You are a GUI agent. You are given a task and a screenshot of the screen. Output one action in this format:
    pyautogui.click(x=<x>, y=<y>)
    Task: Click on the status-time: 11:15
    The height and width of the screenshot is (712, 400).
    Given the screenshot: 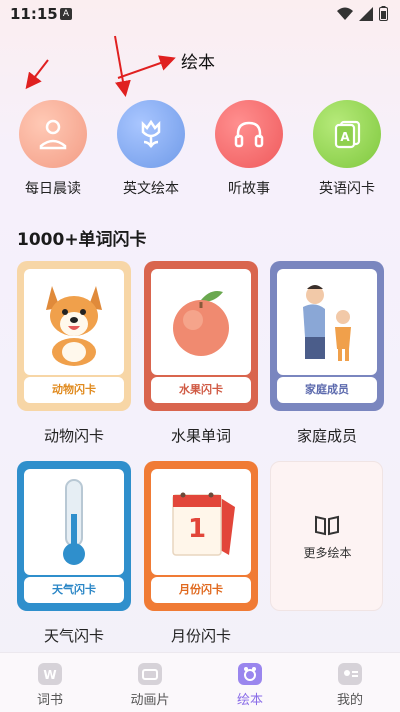 What is the action you would take?
    pyautogui.click(x=34, y=14)
    